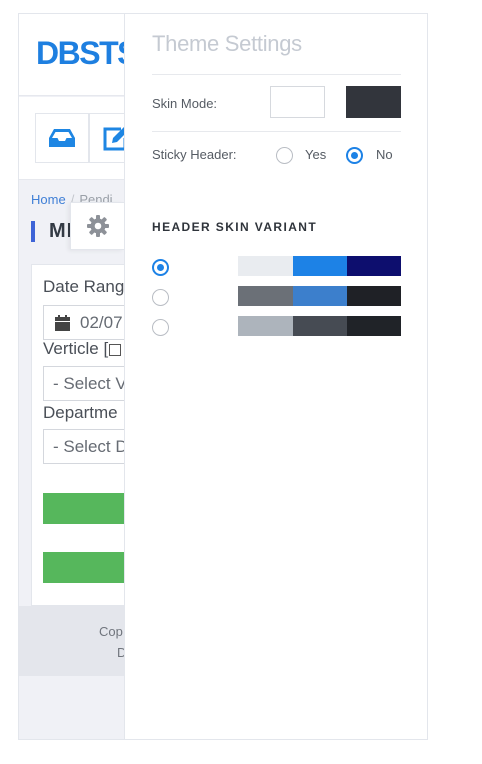 This screenshot has width=482, height=764. I want to click on header-skin-variant-1-swatches, so click(292, 266).